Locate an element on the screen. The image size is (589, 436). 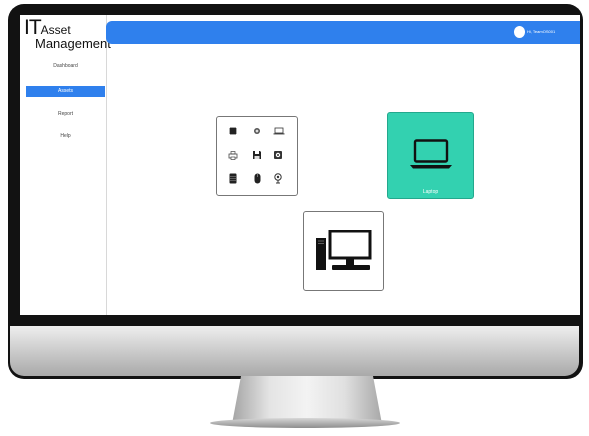
sidebar-item-assets: Assets is located at coordinates (65, 91).